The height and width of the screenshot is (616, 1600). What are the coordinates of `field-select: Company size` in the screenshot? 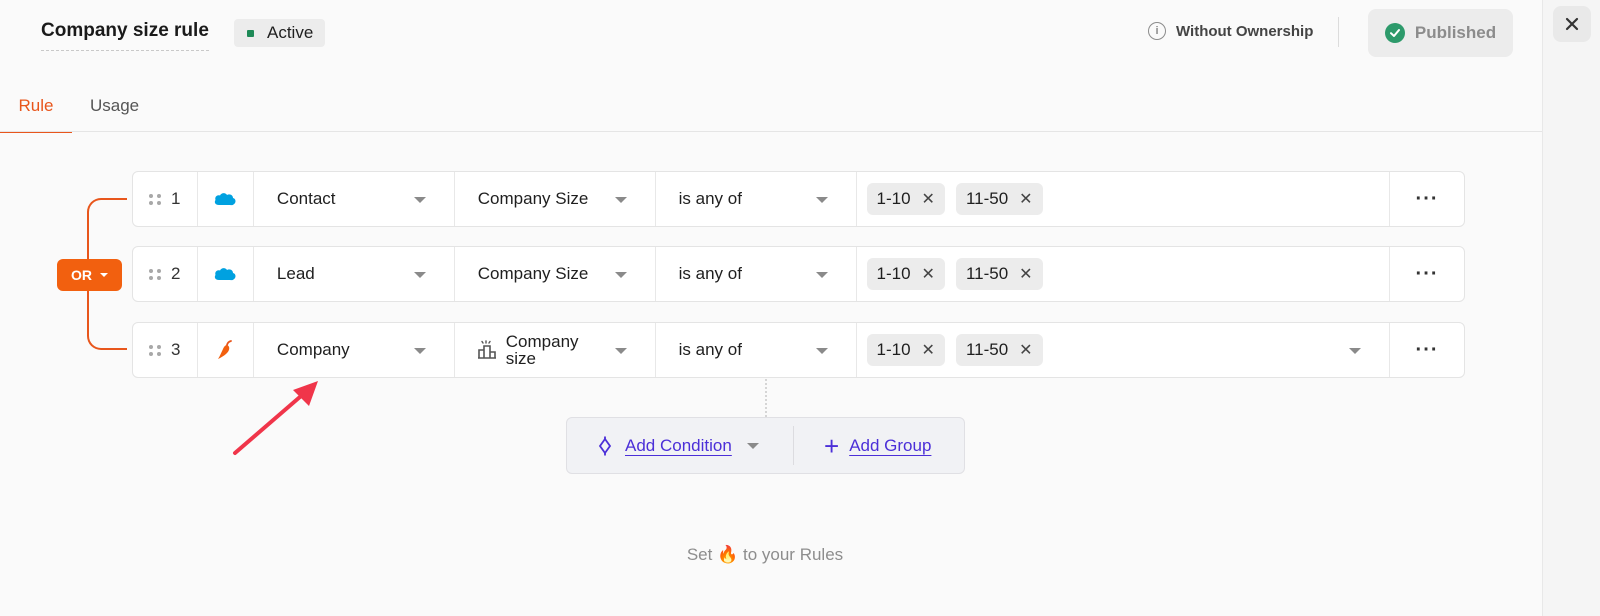 It's located at (555, 350).